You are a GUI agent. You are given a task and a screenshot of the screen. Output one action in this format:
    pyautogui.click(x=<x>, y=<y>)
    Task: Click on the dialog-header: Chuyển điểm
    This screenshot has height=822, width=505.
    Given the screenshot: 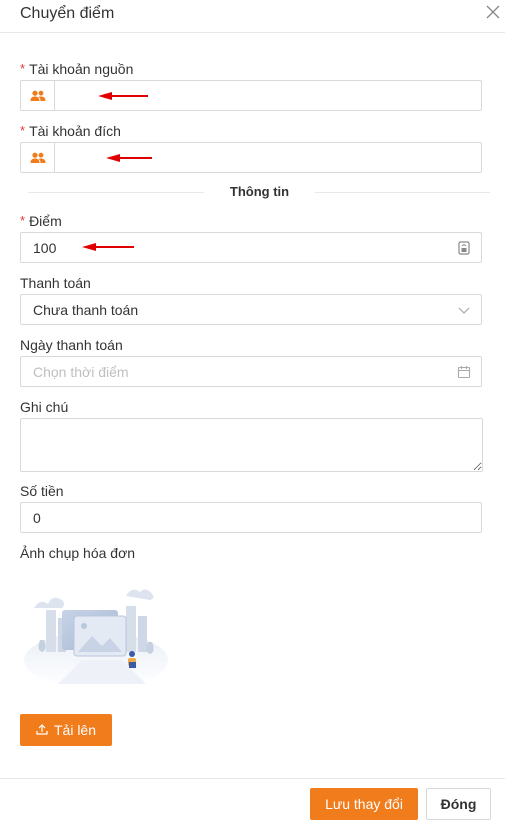 What is the action you would take?
    pyautogui.click(x=252, y=16)
    